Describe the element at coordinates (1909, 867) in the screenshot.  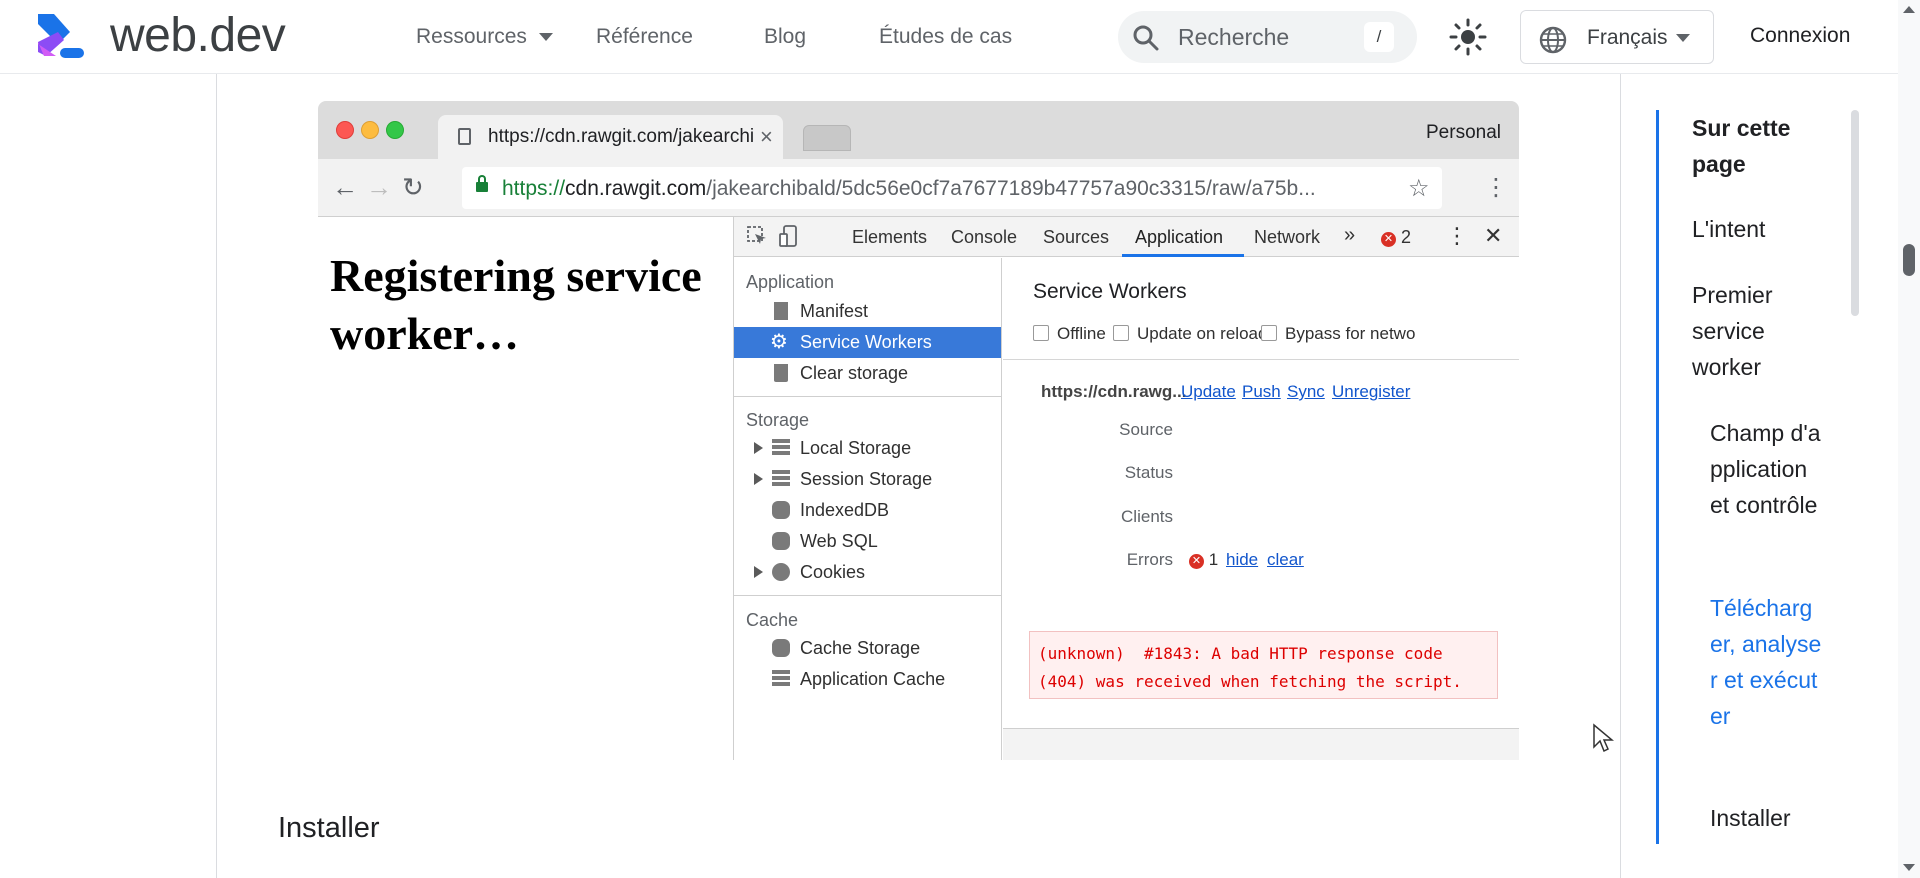
I see `scroll-down-arrow-icon` at that location.